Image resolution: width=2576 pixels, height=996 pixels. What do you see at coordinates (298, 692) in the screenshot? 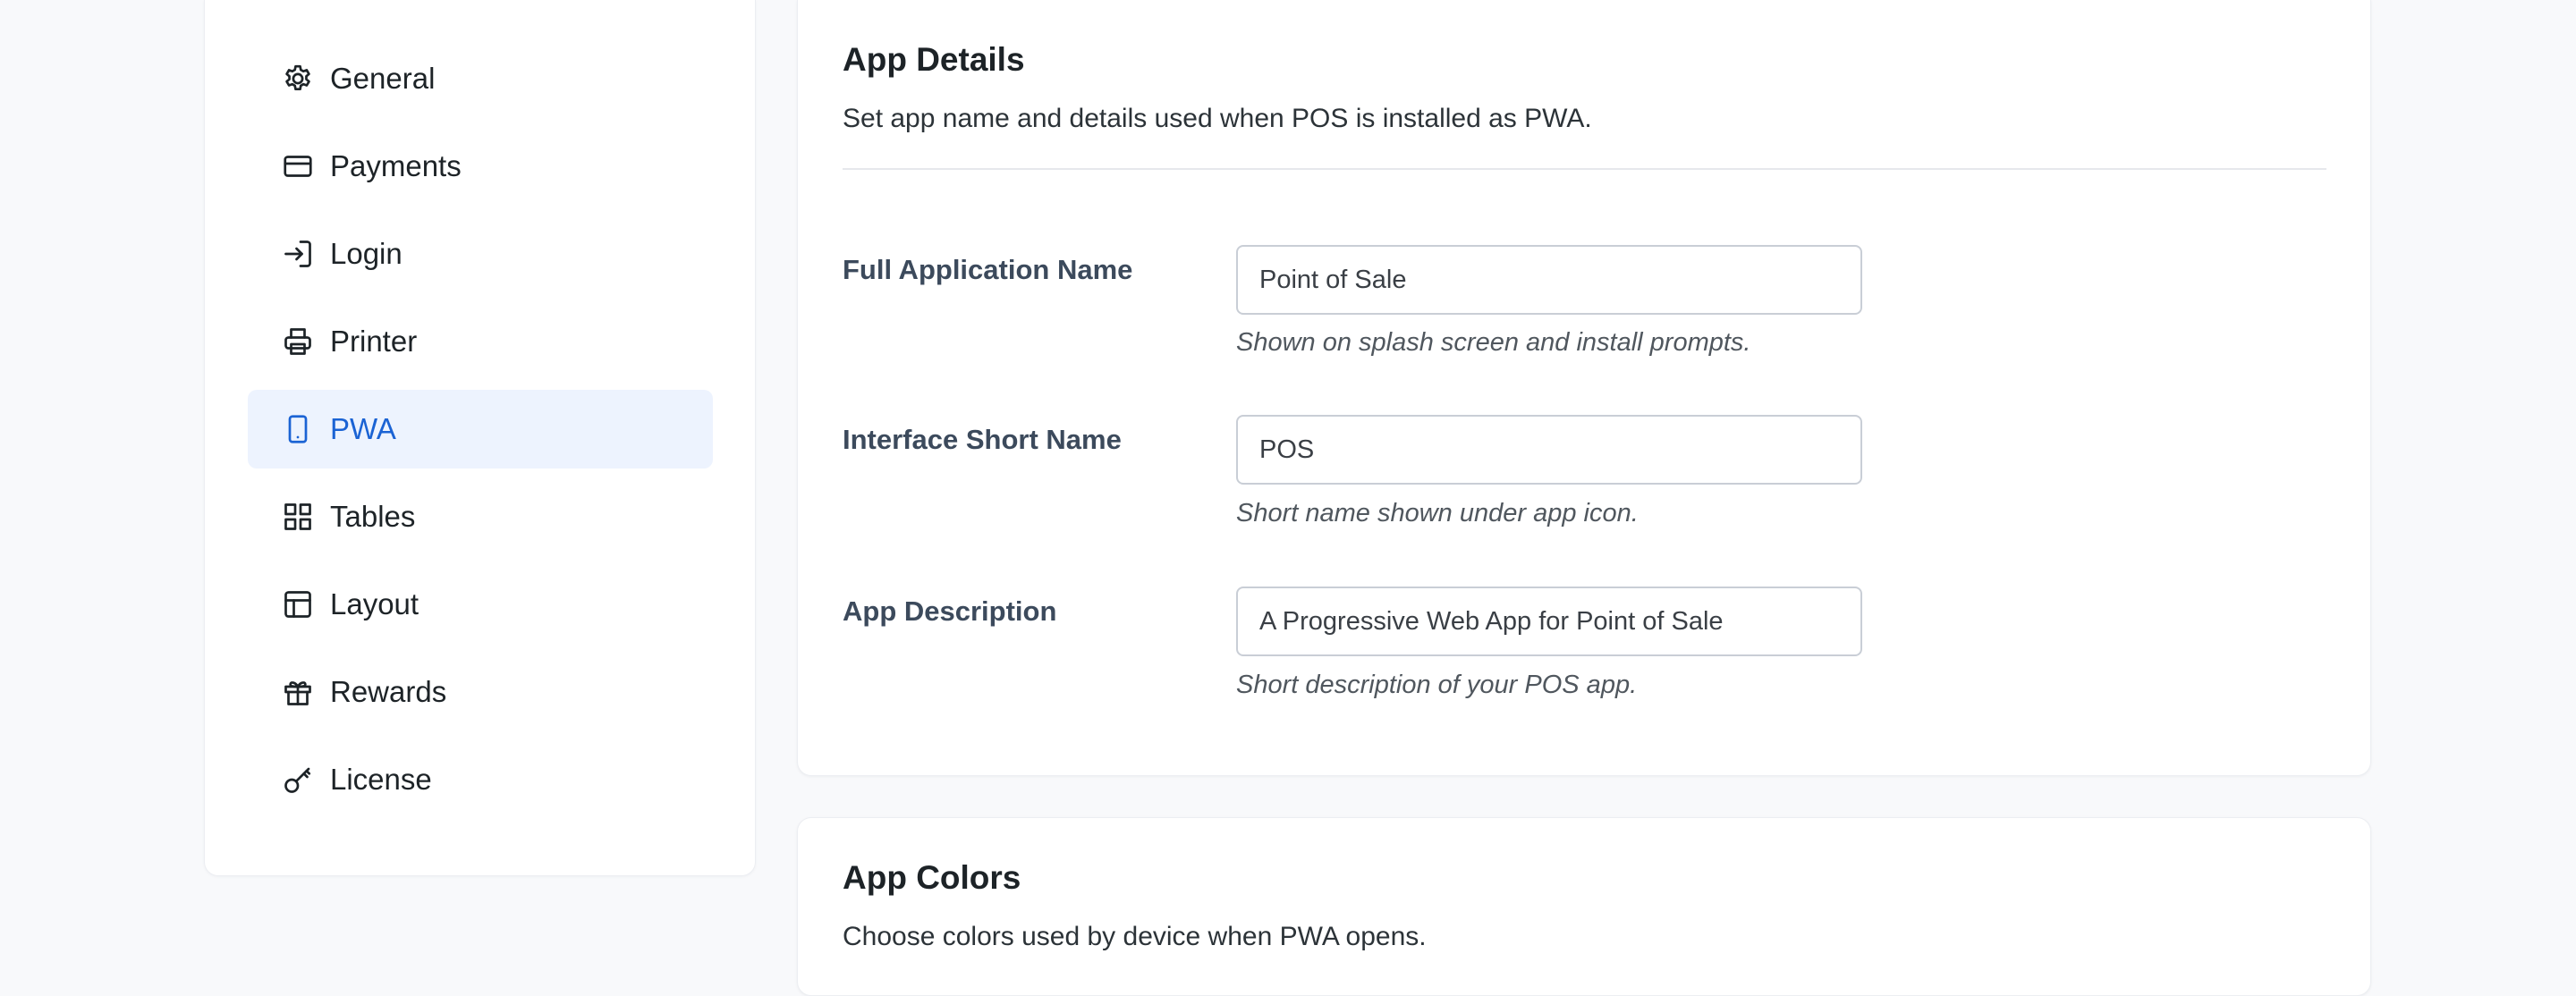
I see `gift-icon` at bounding box center [298, 692].